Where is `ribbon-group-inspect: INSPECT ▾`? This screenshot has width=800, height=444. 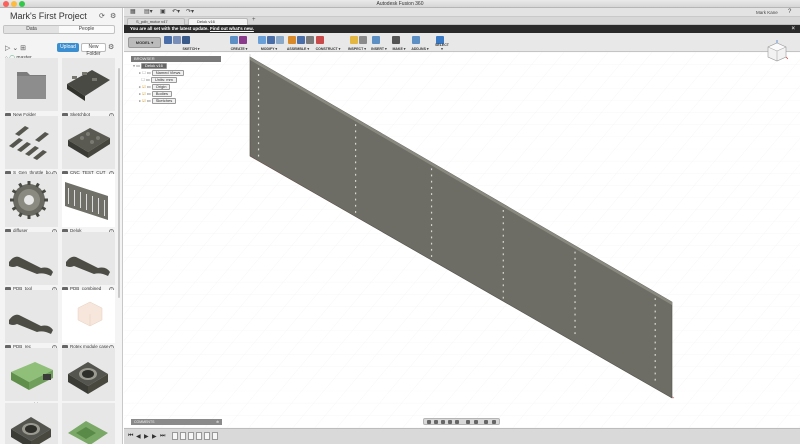
ribbon-group-inspect: INSPECT ▾ is located at coordinates (357, 42).